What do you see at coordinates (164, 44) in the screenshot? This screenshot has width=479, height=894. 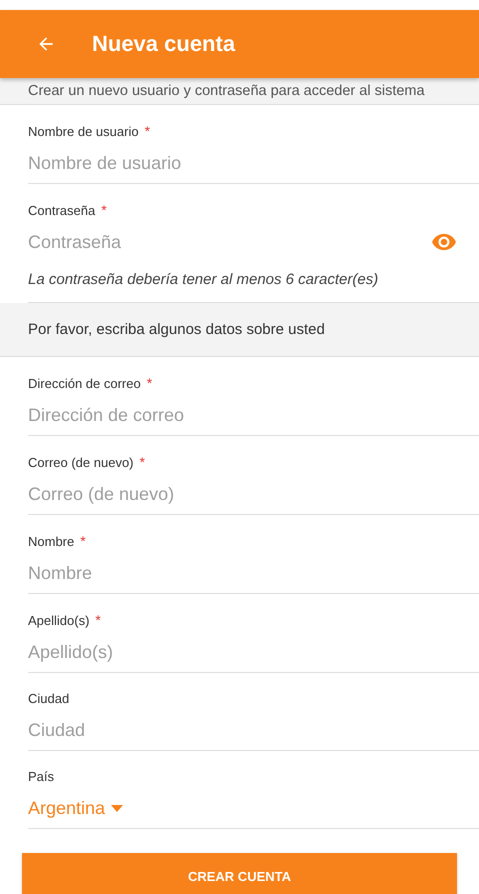 I see `page-title: Nueva cuenta` at bounding box center [164, 44].